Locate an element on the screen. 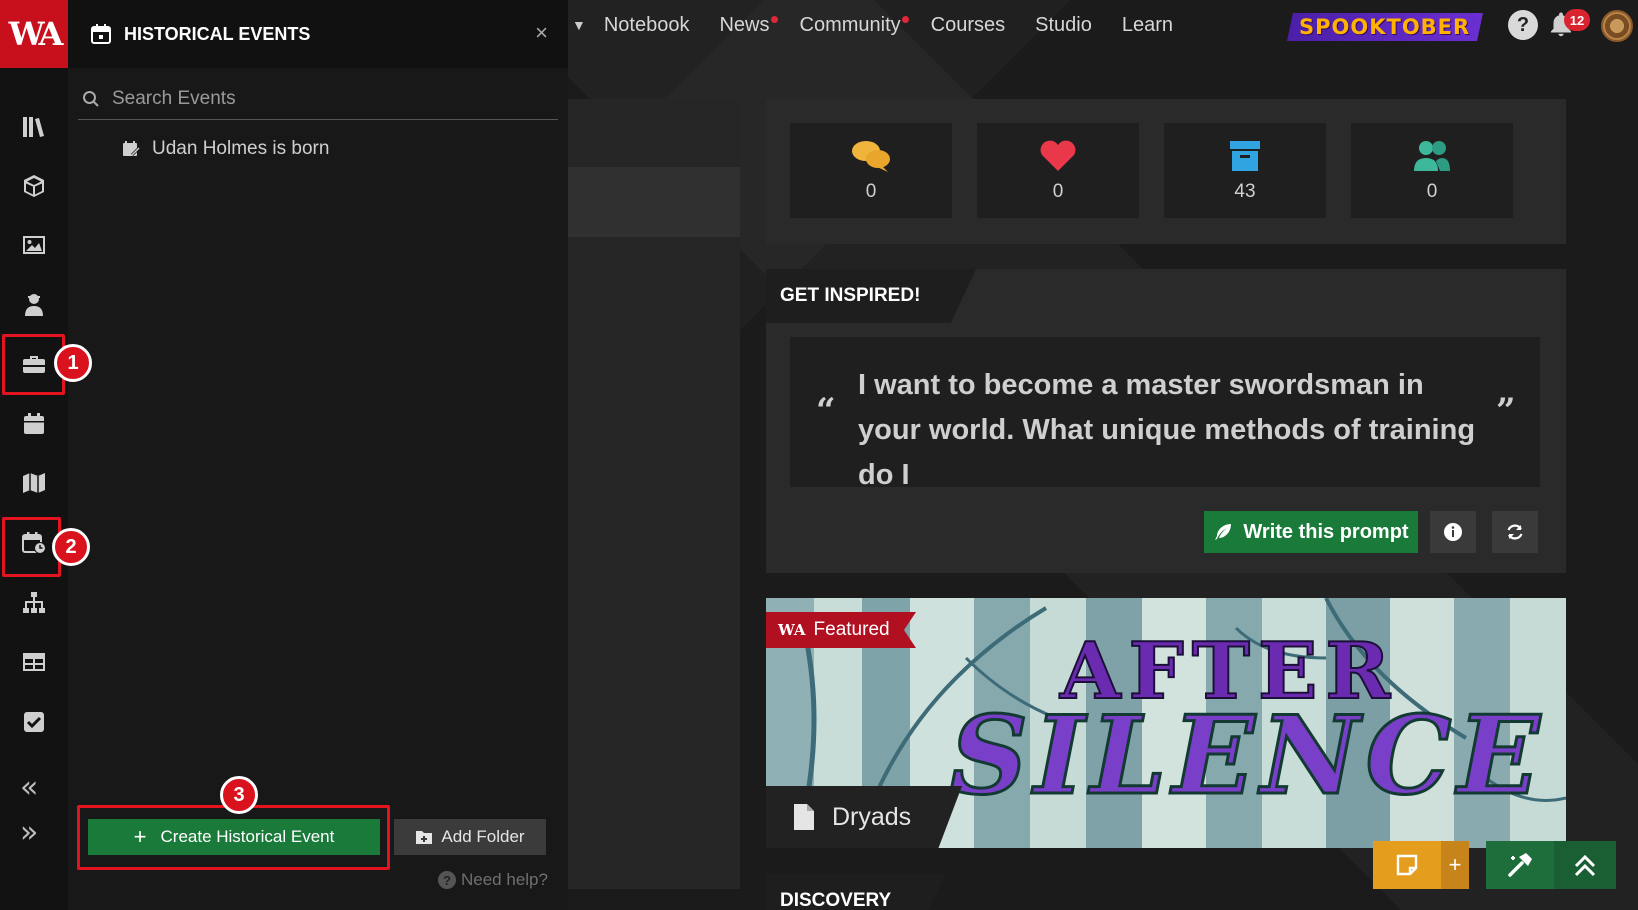  step-badge-2: 2 is located at coordinates (71, 547).